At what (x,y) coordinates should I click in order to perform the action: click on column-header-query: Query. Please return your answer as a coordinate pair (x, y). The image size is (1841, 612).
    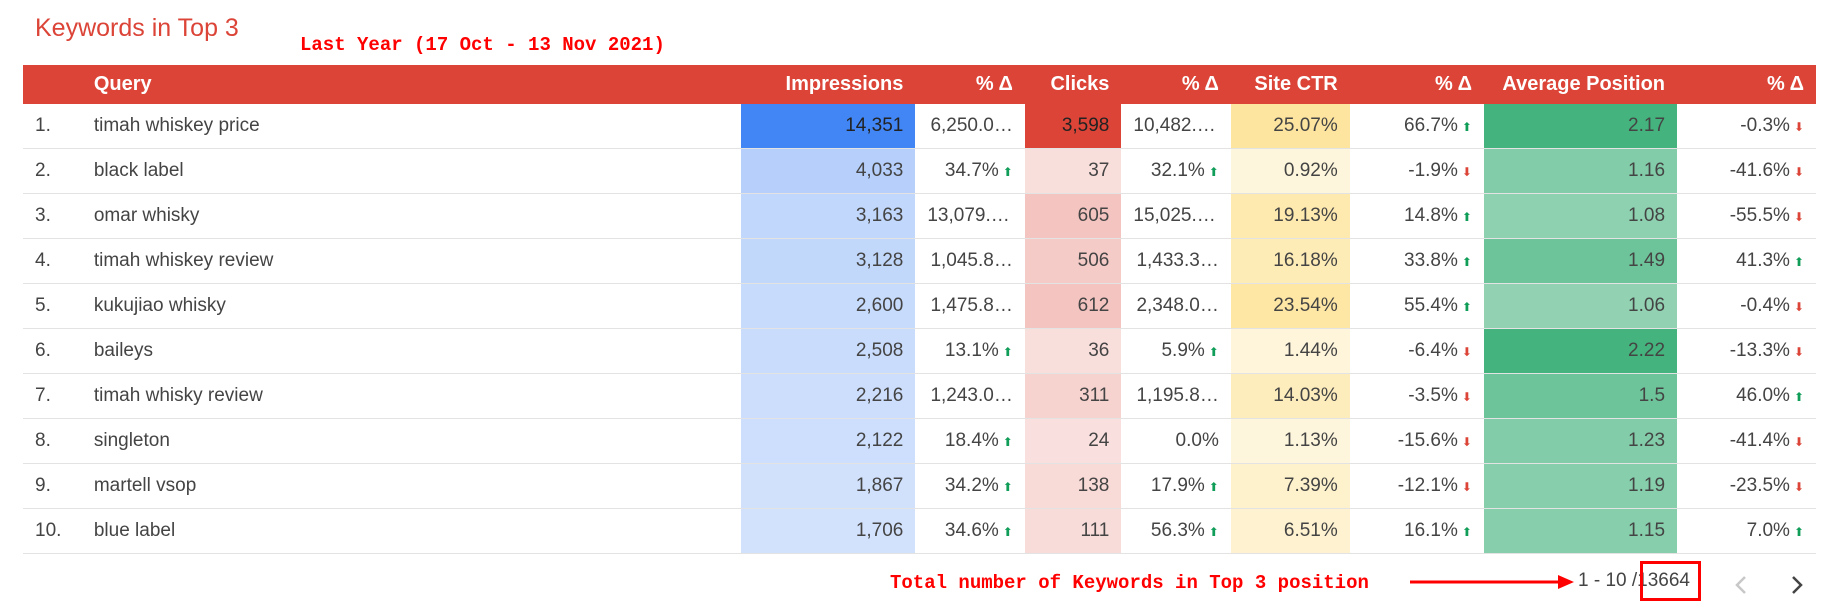
    Looking at the image, I should click on (411, 84).